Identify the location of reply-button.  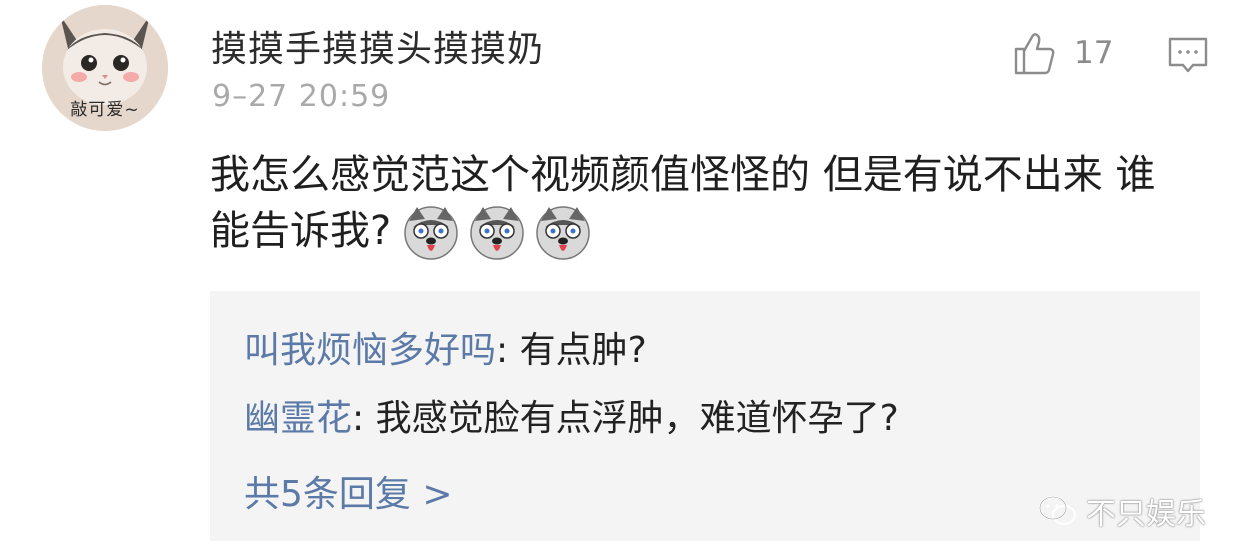
(1188, 55).